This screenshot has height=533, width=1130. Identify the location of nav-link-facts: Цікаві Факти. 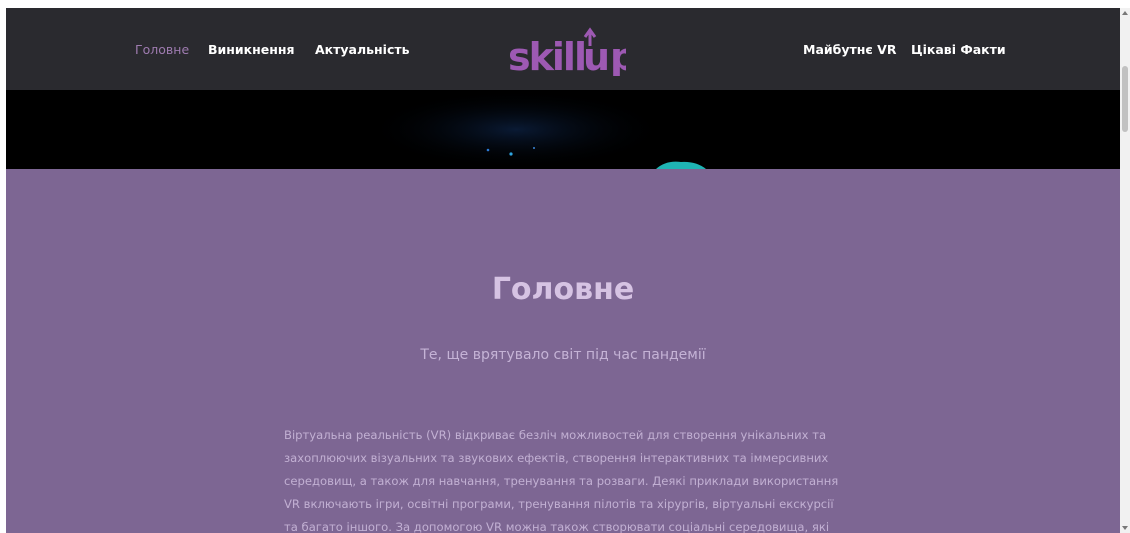
(958, 49).